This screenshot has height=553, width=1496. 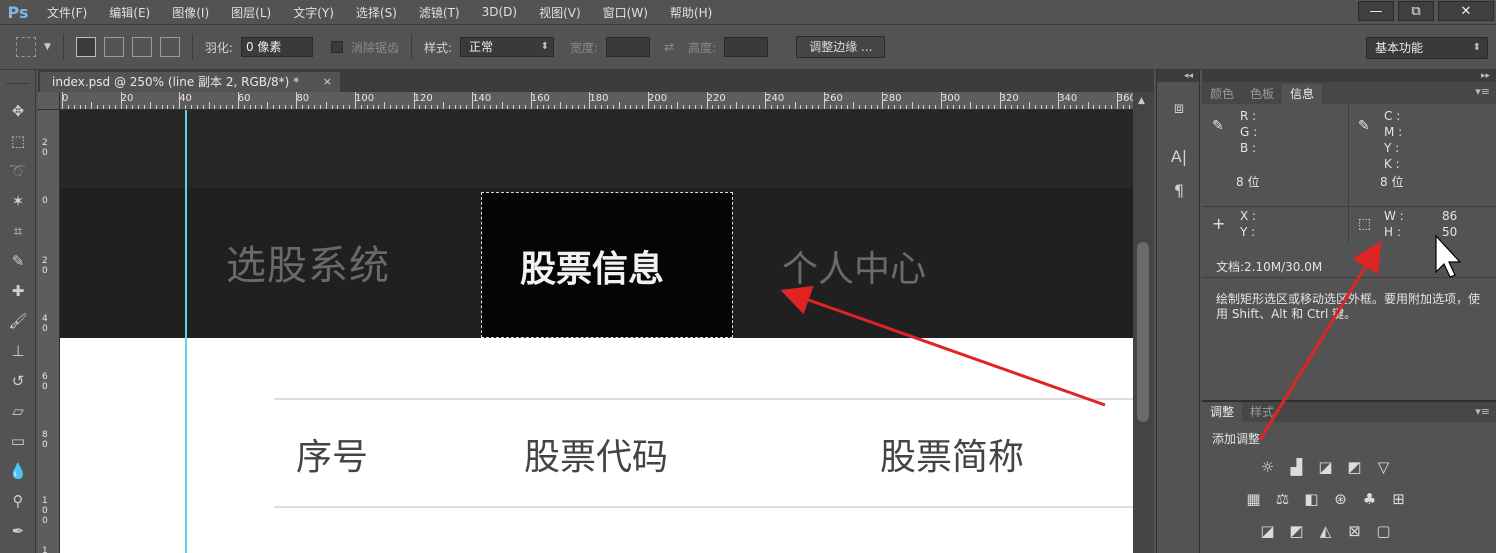 I want to click on ruler-top-label: 160, so click(x=540, y=98).